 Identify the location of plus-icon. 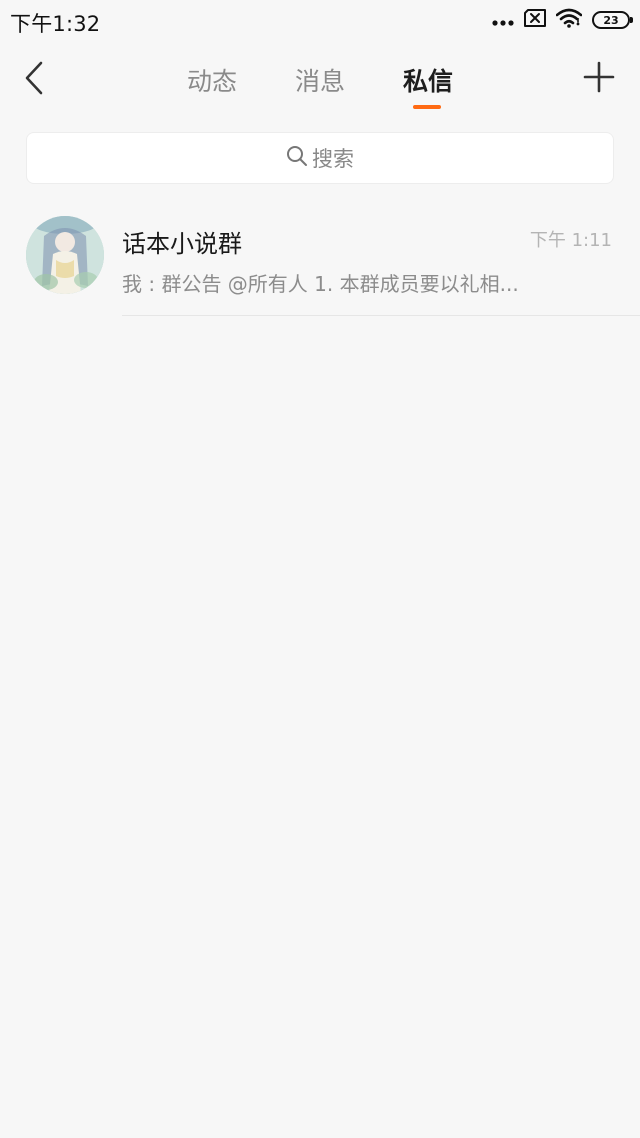
(599, 79).